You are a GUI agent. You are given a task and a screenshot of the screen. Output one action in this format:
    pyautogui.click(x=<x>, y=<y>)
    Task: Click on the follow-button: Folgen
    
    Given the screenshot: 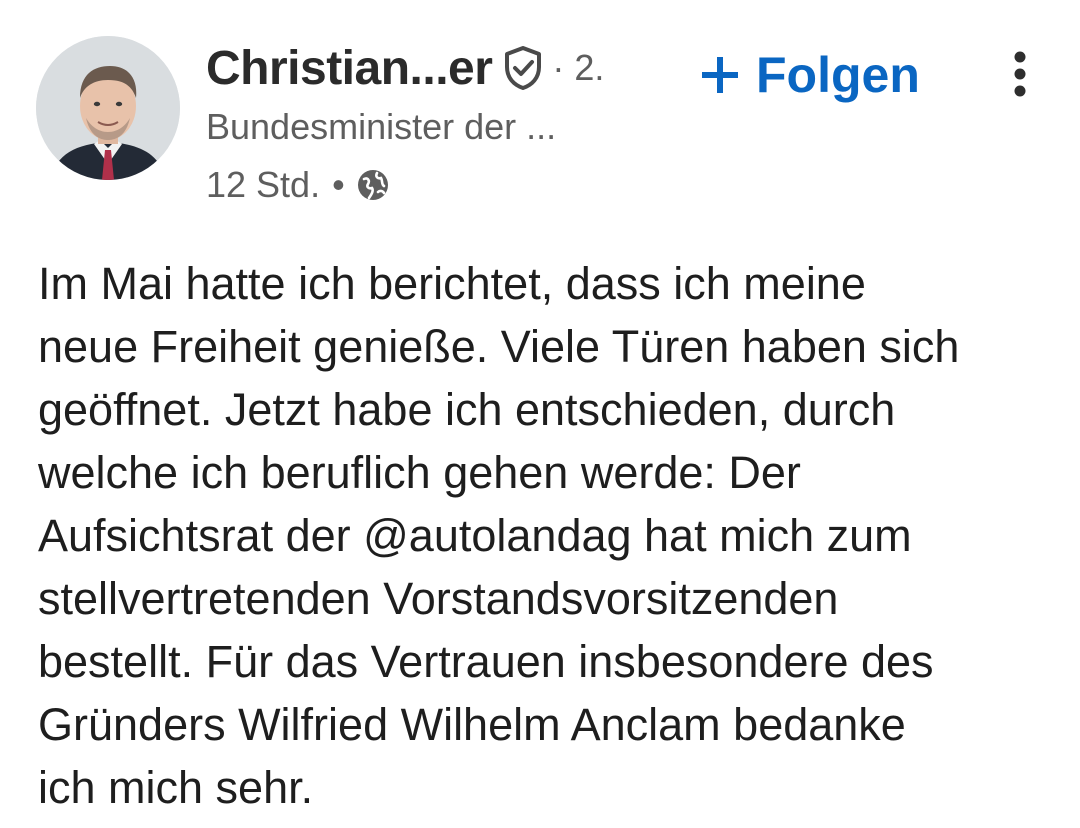 What is the action you would take?
    pyautogui.click(x=810, y=75)
    